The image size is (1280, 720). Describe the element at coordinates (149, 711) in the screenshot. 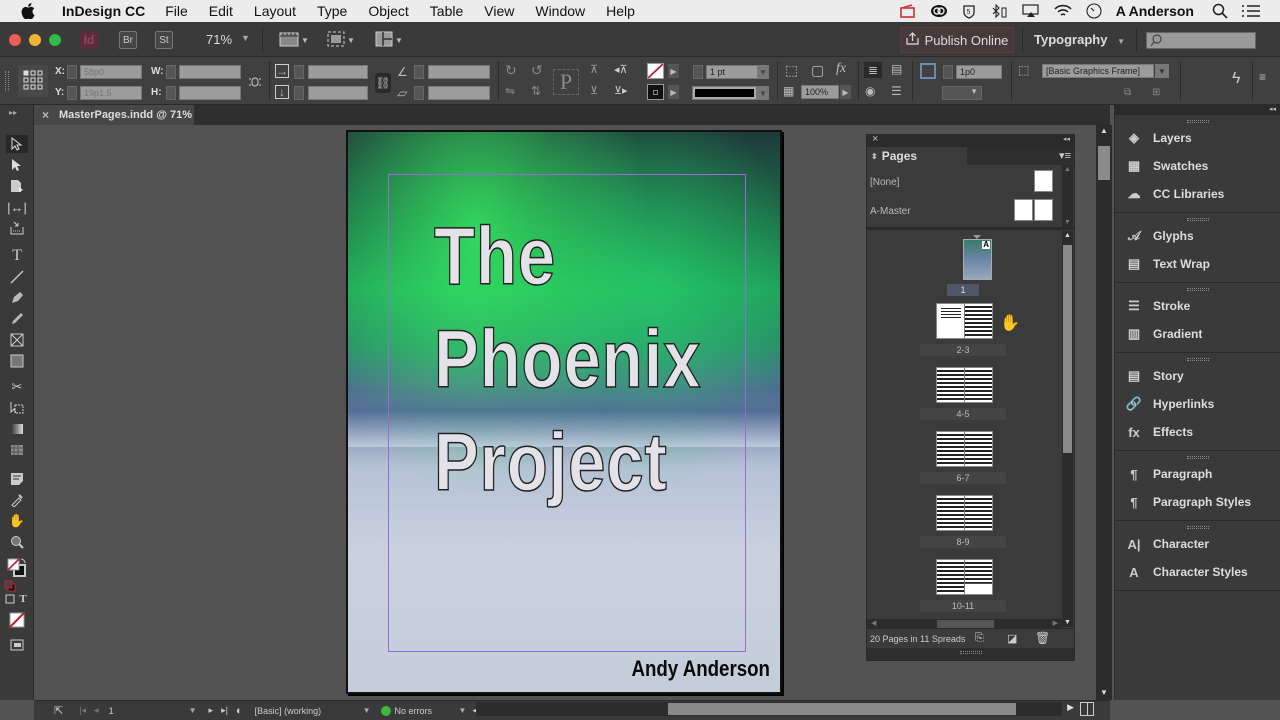

I see `page-number-field: 1` at that location.